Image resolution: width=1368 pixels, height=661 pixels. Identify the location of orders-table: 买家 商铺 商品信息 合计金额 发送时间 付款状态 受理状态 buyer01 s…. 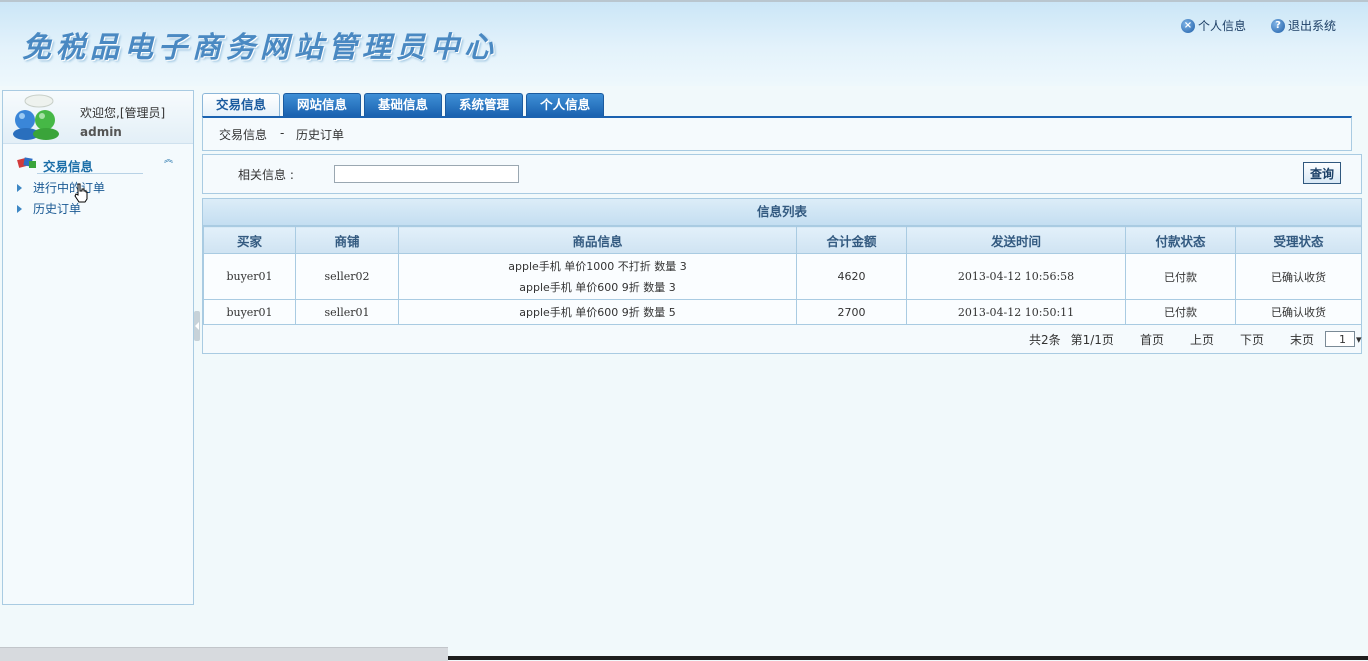
(782, 275).